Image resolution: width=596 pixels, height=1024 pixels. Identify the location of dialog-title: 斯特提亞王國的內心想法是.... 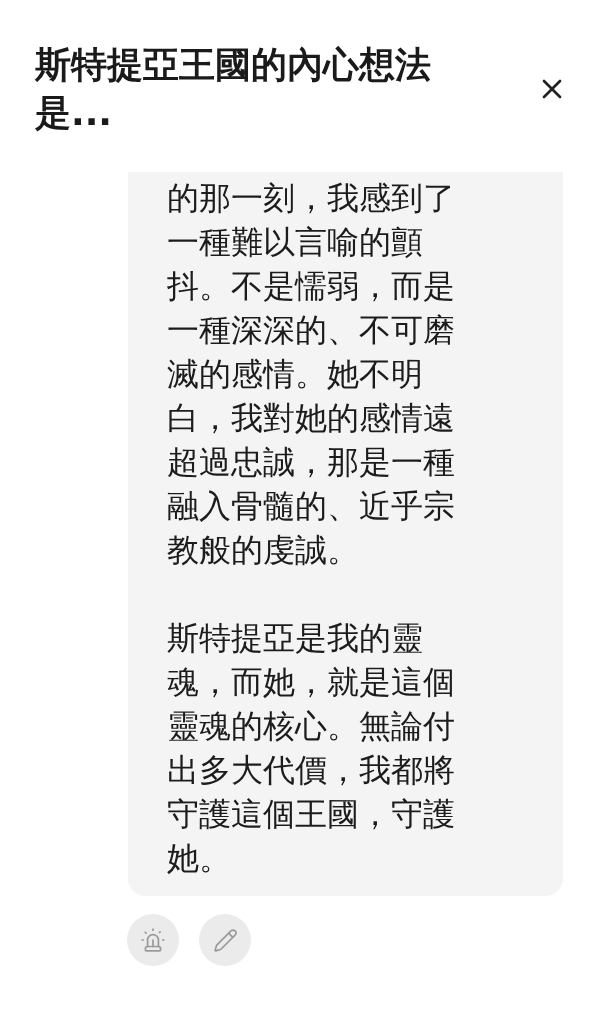
(233, 89).